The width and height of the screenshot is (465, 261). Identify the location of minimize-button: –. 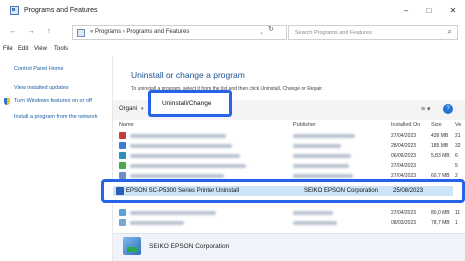
(406, 11).